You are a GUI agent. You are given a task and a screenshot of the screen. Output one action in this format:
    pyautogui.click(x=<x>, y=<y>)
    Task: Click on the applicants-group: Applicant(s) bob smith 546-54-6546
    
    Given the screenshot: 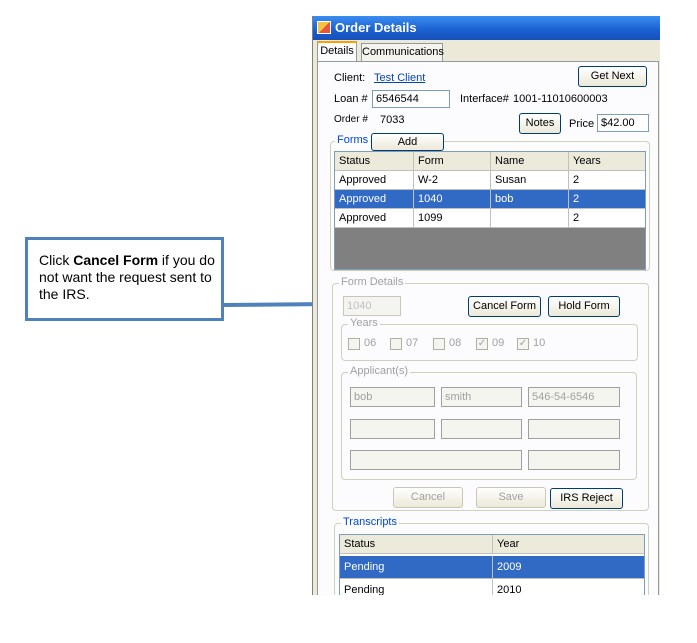 What is the action you would take?
    pyautogui.click(x=489, y=422)
    